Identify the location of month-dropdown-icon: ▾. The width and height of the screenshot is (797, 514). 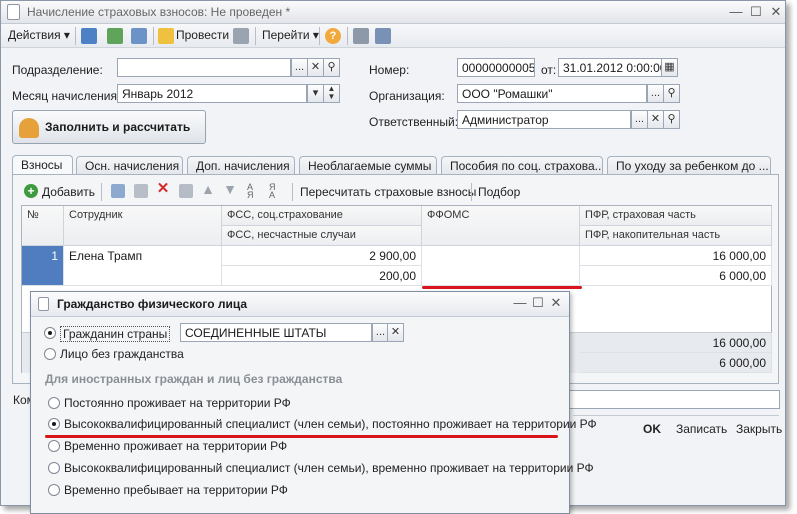
(315, 93).